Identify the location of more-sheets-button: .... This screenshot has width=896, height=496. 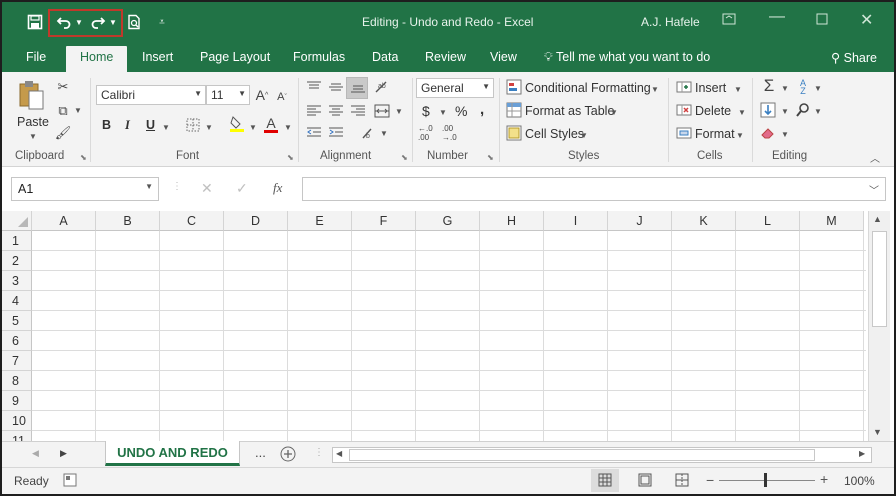
(260, 452).